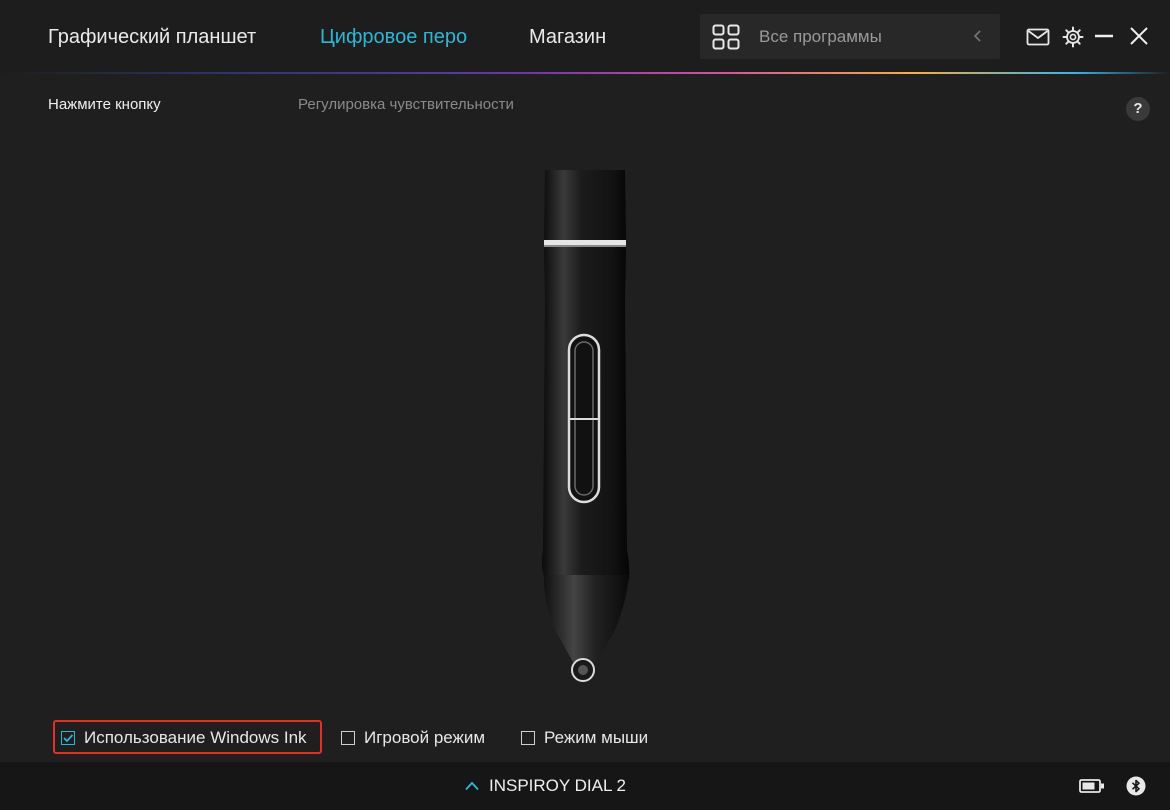 This screenshot has height=810, width=1170. I want to click on program-selector: Все программы, so click(850, 36).